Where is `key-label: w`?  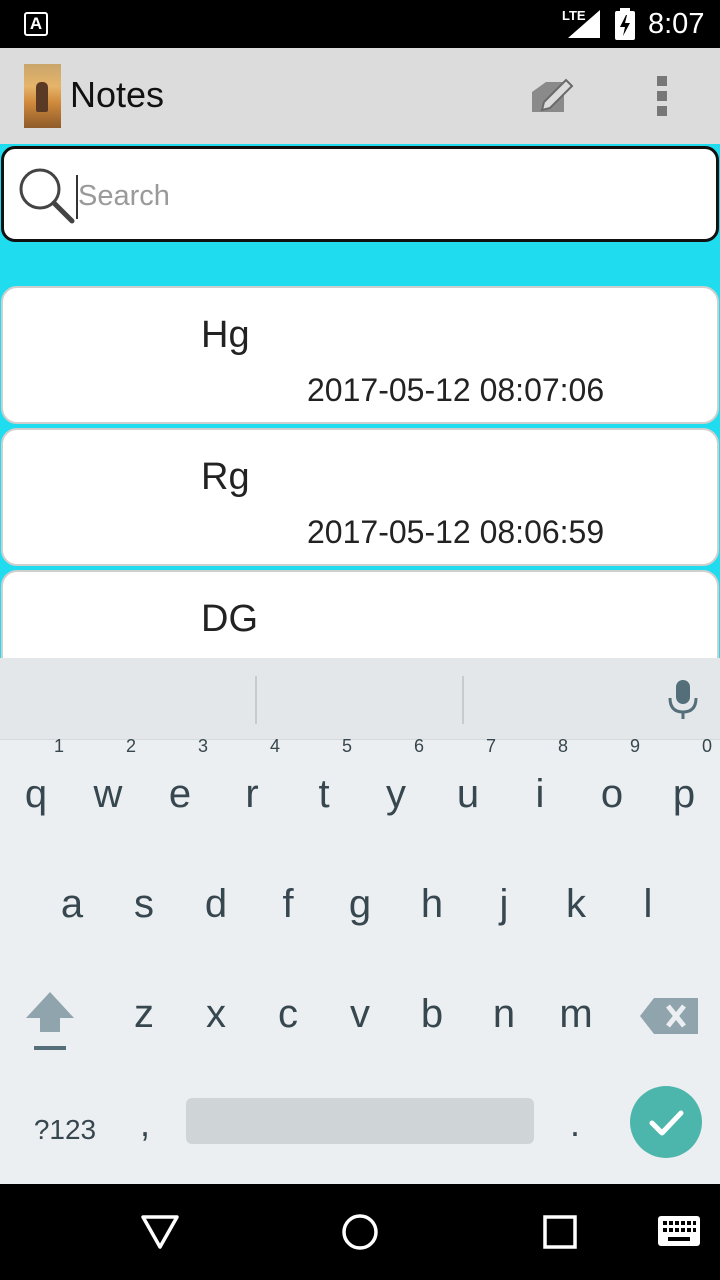 key-label: w is located at coordinates (108, 794).